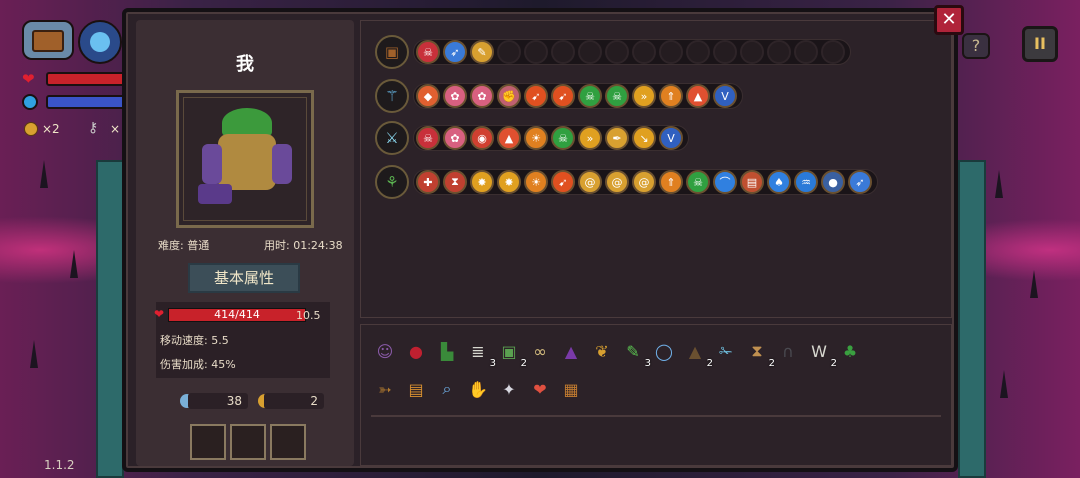 Image resolution: width=1080 pixels, height=478 pixels. I want to click on jellyfish-icon: ♒, so click(806, 182).